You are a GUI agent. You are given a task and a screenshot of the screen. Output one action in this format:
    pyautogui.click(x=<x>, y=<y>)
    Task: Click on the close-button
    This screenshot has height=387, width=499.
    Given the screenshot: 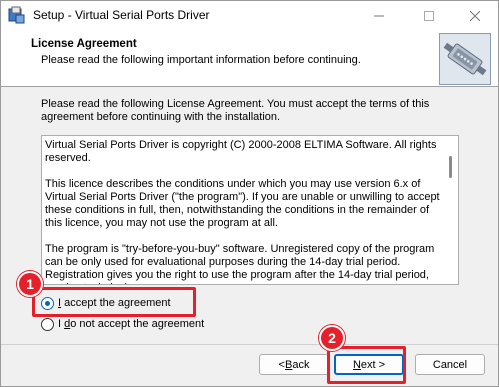 What is the action you would take?
    pyautogui.click(x=475, y=15)
    